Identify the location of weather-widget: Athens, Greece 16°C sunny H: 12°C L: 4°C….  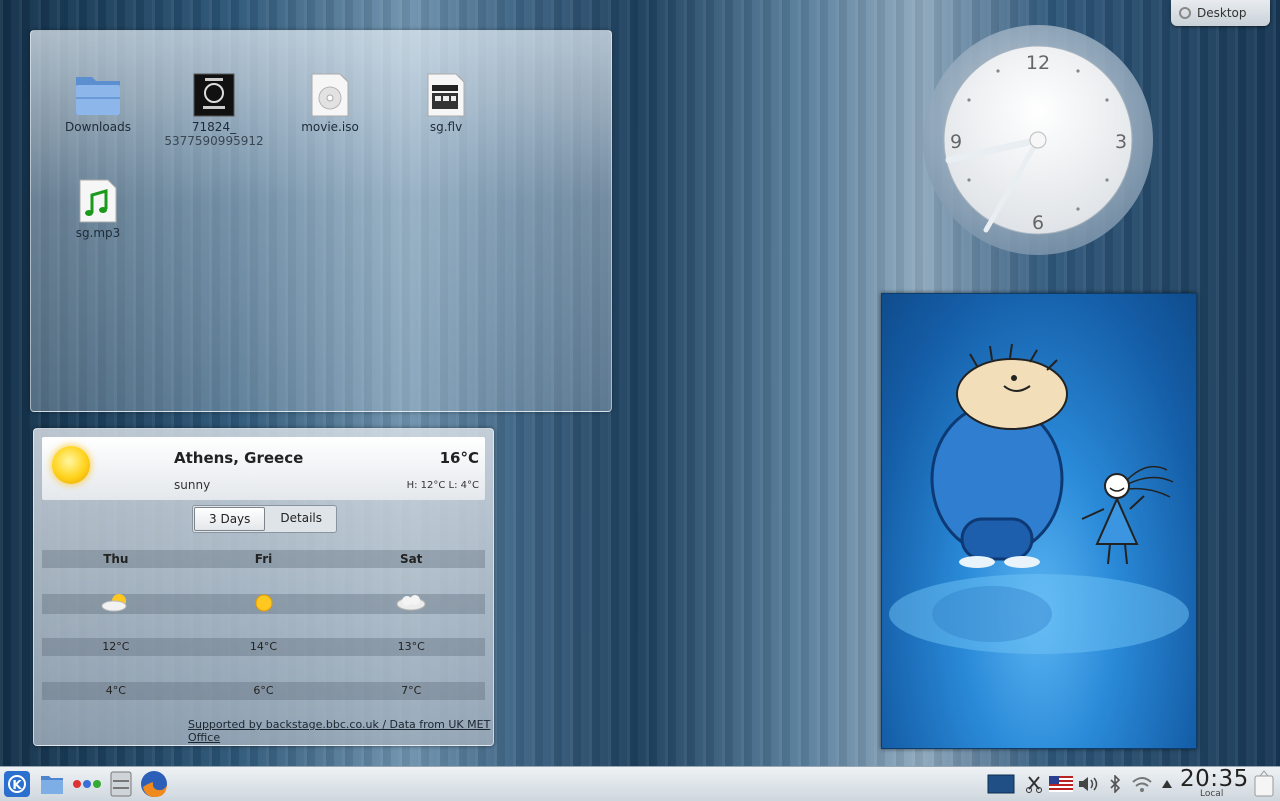
(263, 587).